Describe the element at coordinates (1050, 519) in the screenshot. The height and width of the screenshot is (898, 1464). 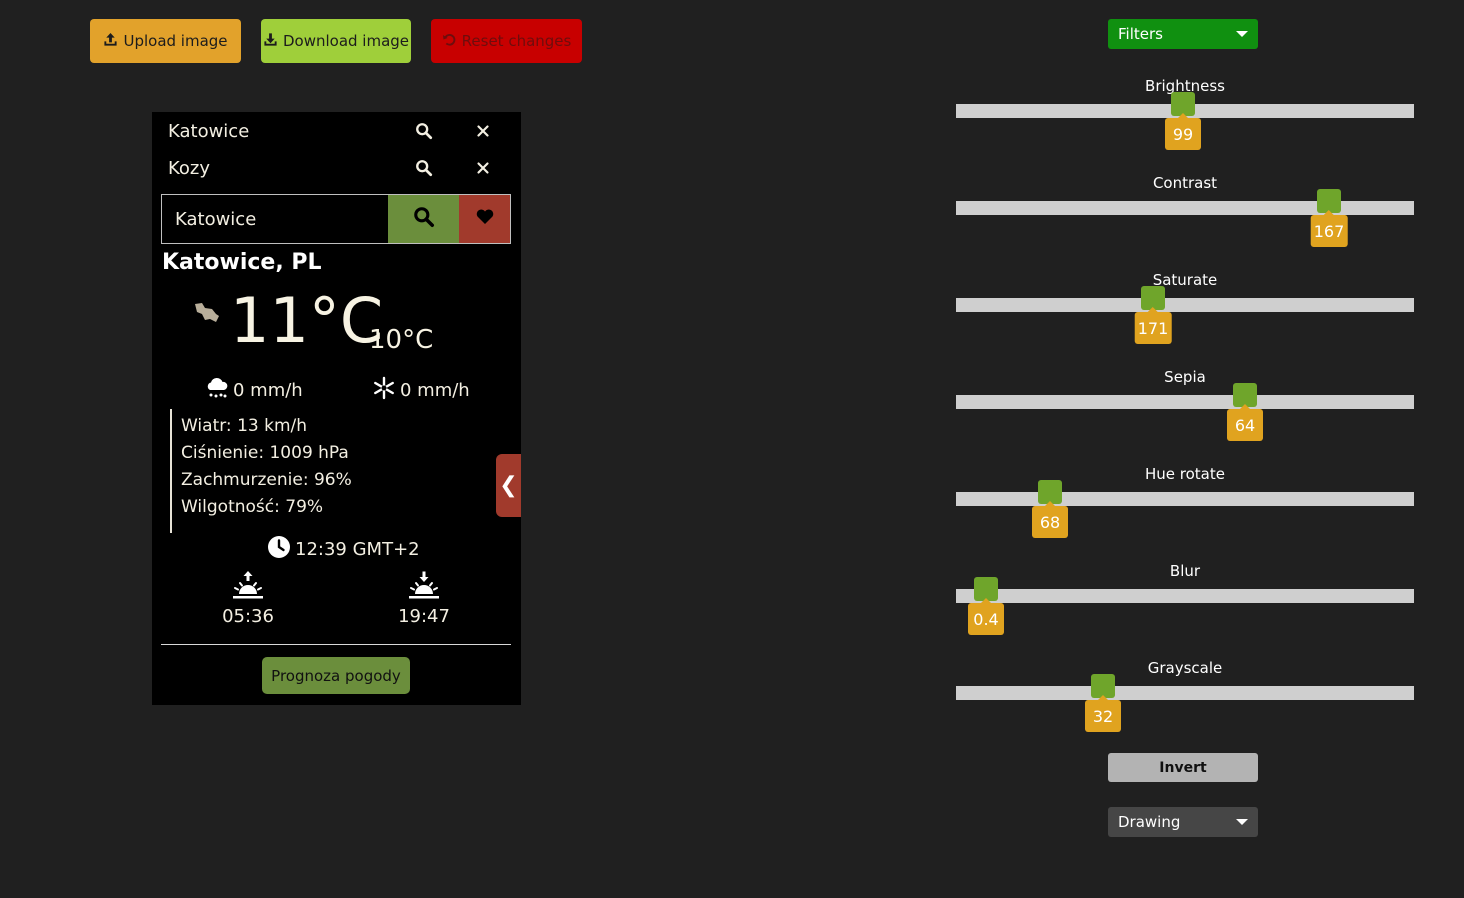
I see `slider-value-badge: 68` at that location.